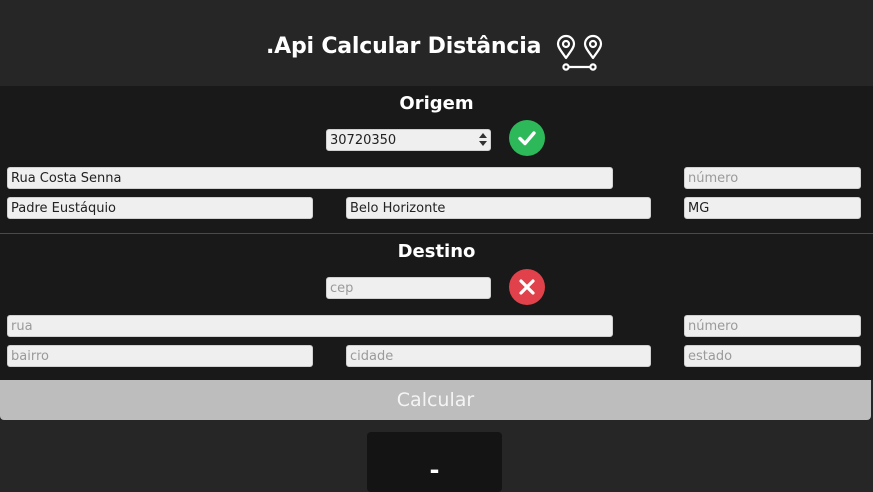  I want to click on destino-title: Destino, so click(436, 251).